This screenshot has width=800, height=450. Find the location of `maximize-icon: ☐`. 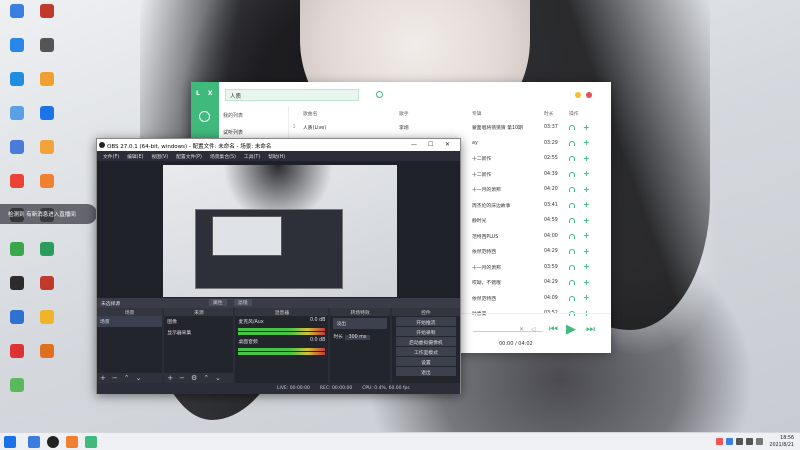

maximize-icon: ☐ is located at coordinates (430, 144).